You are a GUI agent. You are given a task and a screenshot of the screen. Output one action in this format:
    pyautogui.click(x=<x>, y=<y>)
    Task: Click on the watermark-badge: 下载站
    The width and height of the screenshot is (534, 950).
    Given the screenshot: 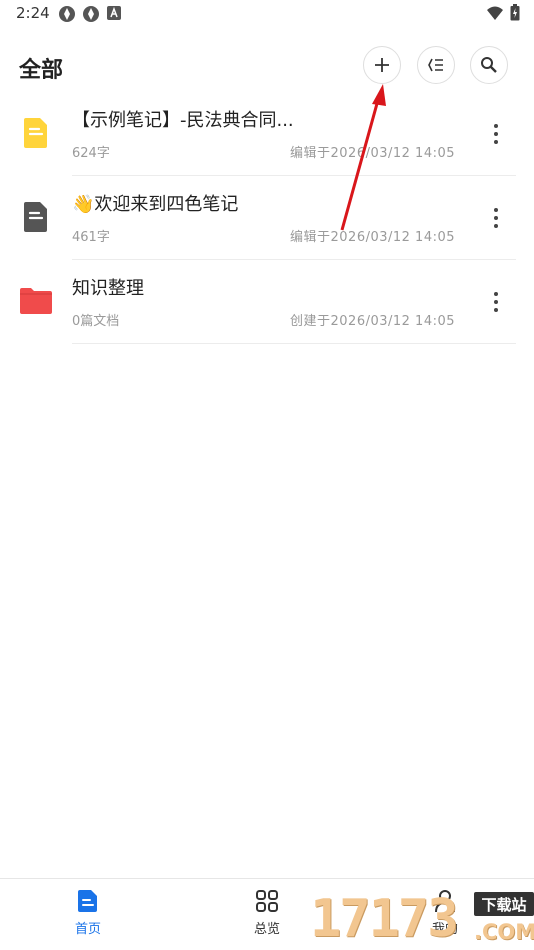 What is the action you would take?
    pyautogui.click(x=504, y=904)
    